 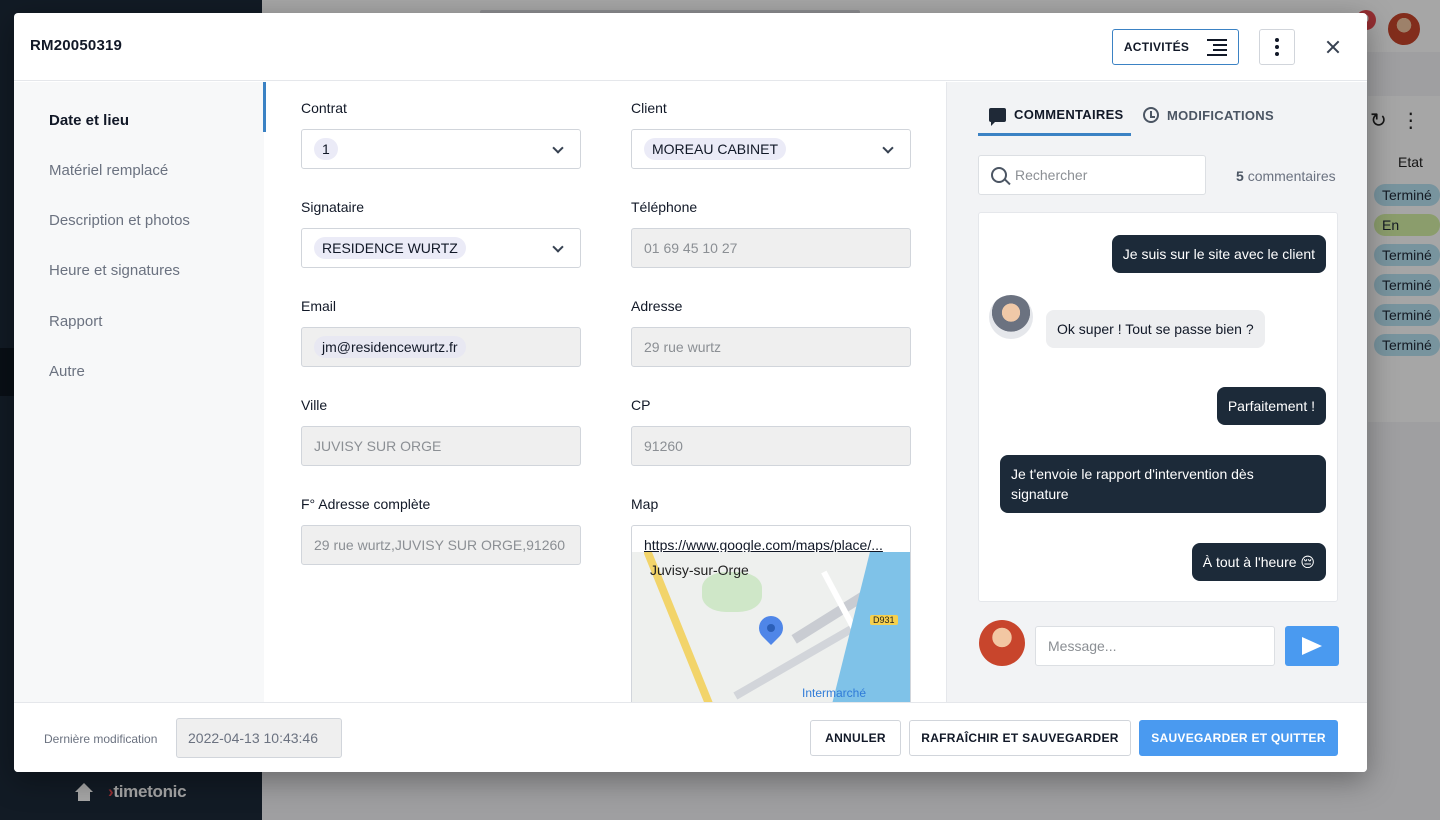 What do you see at coordinates (101, 739) in the screenshot?
I see `last-modified-label: Dernière modification` at bounding box center [101, 739].